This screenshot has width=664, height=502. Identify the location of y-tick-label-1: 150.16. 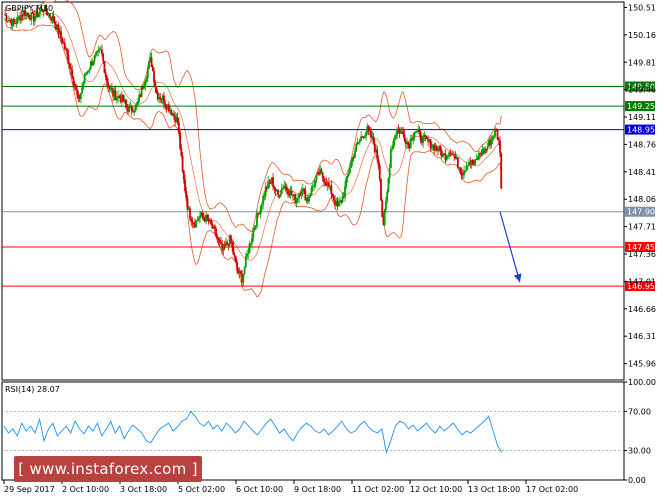
(642, 35).